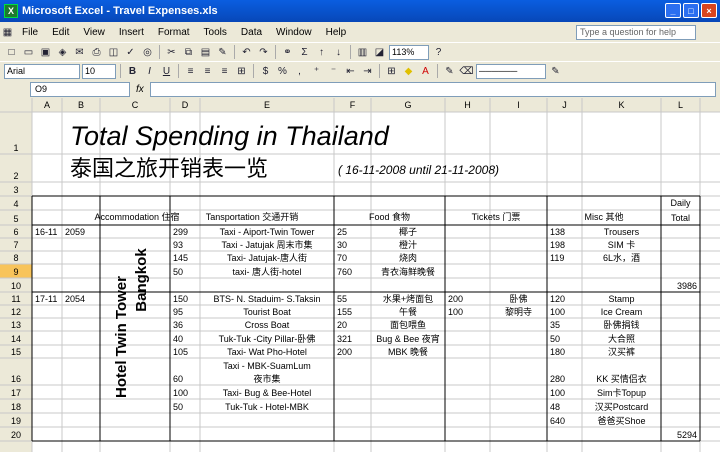 This screenshot has width=720, height=452. Describe the element at coordinates (190, 71) in the screenshot. I see `align-left-icon: ≡` at that location.